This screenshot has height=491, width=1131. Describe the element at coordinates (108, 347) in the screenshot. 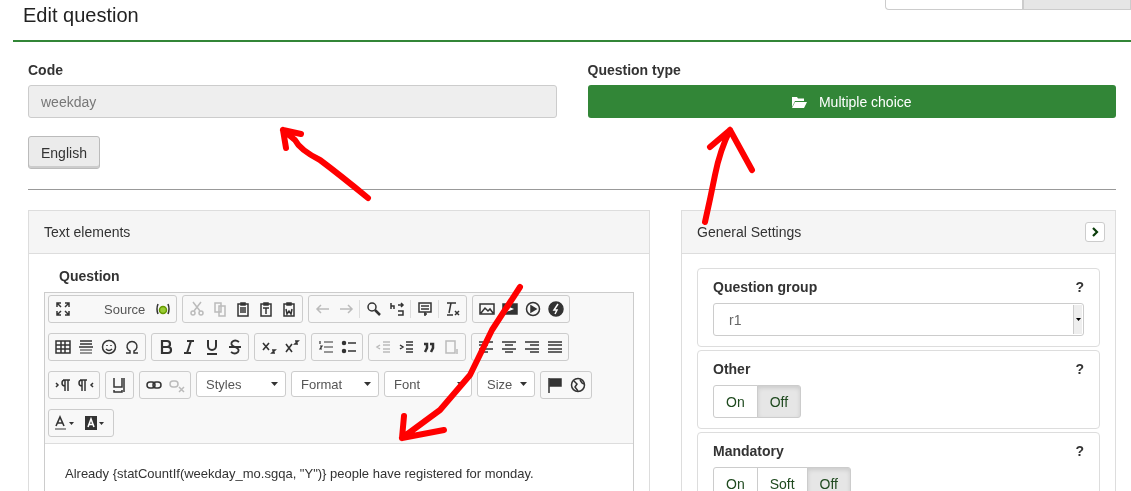

I see `smiley-icon` at that location.